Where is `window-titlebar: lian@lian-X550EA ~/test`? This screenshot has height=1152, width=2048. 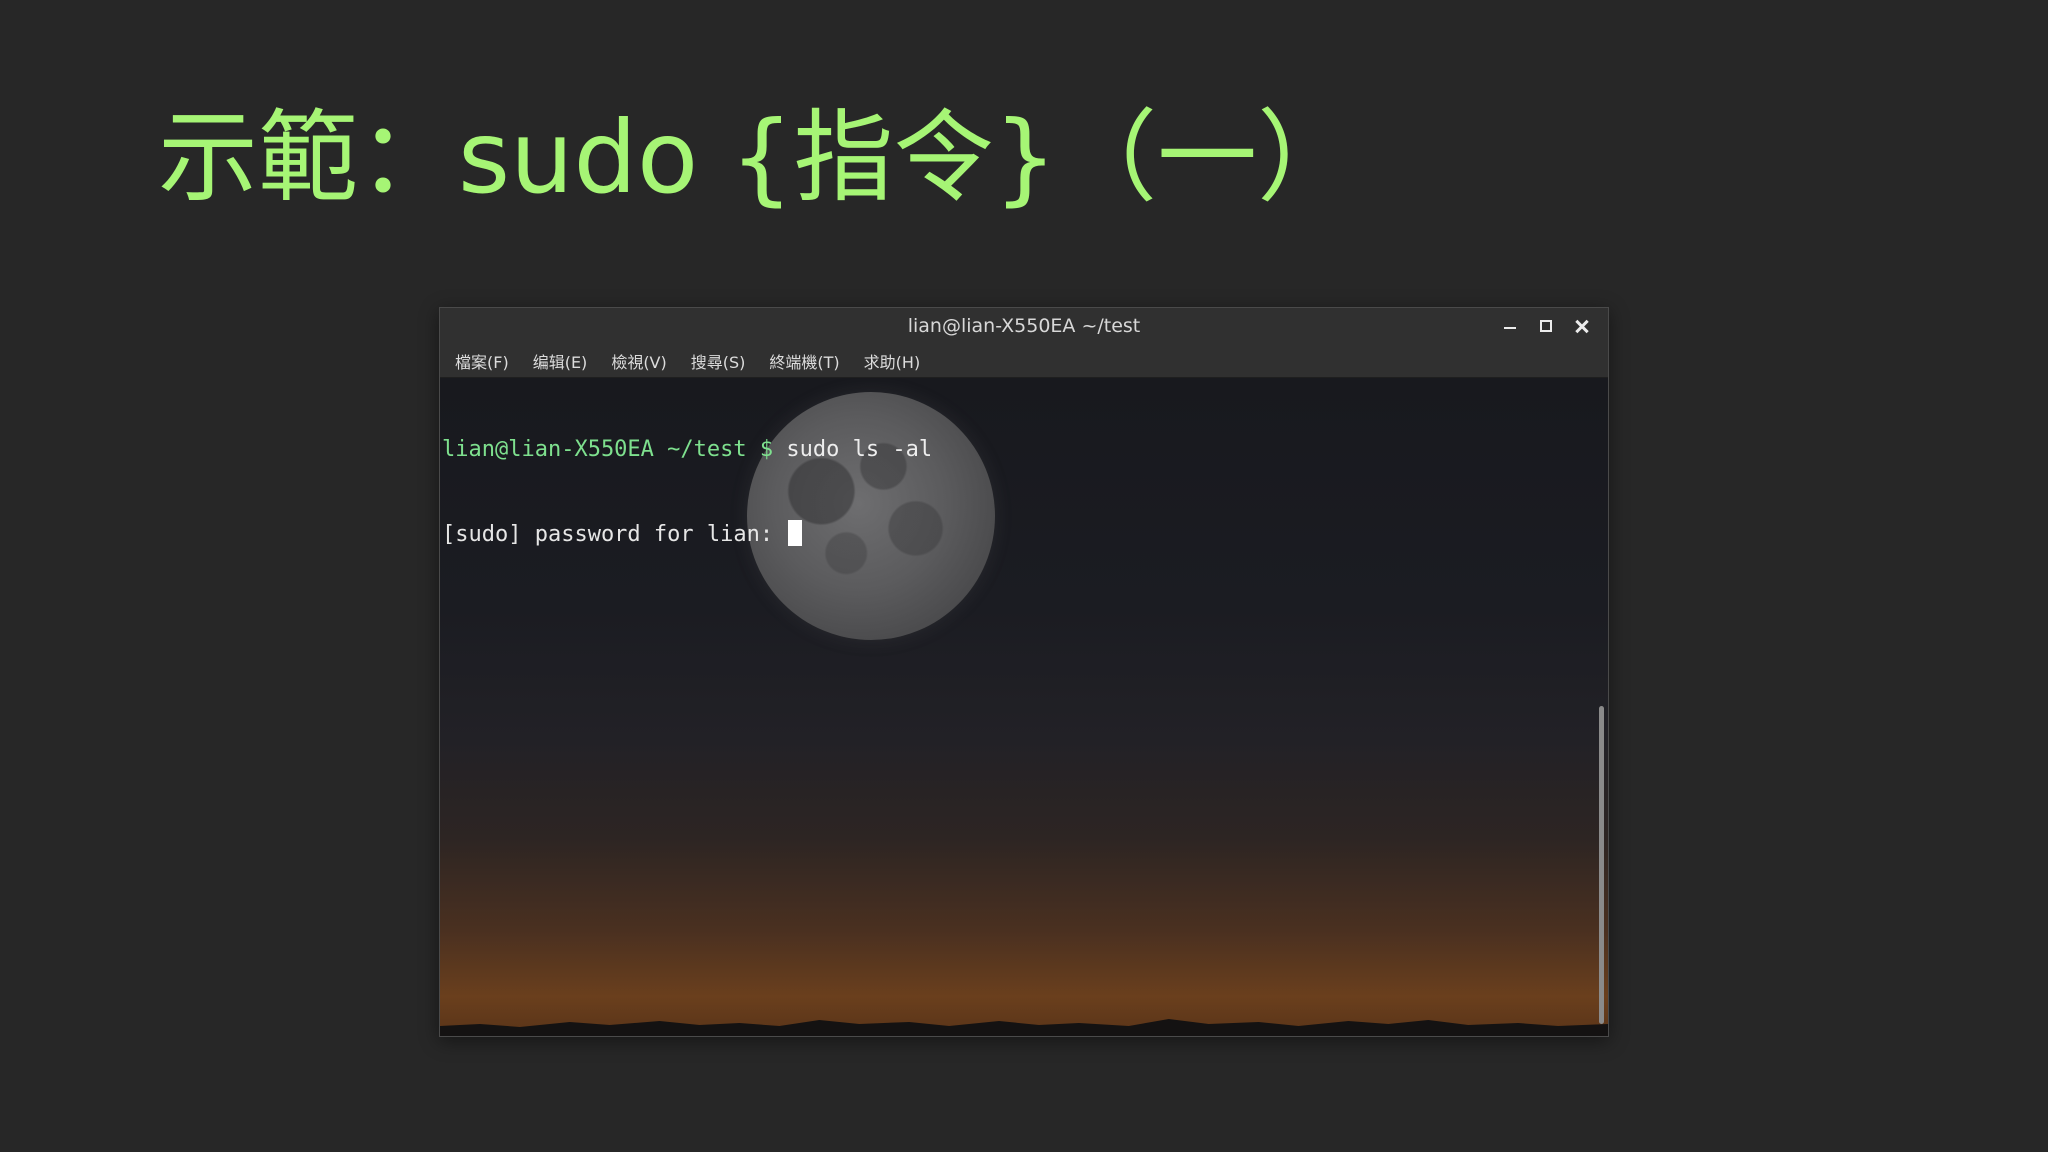
window-titlebar: lian@lian-X550EA ~/test is located at coordinates (1024, 326).